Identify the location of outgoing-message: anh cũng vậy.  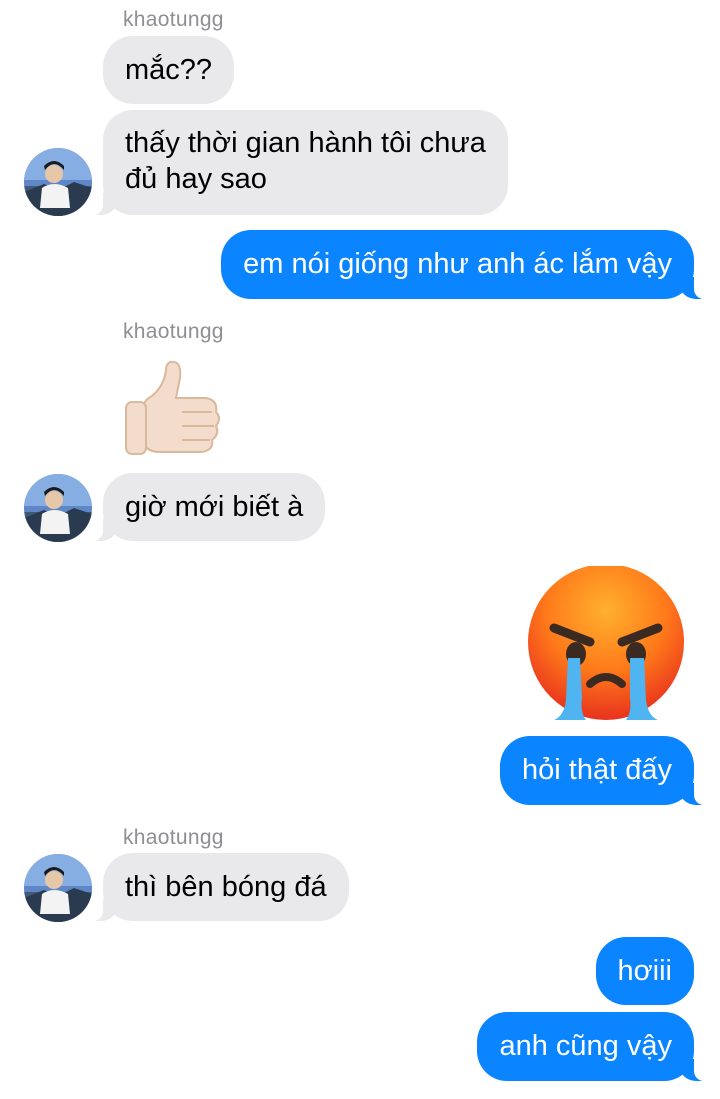
(591, 1046).